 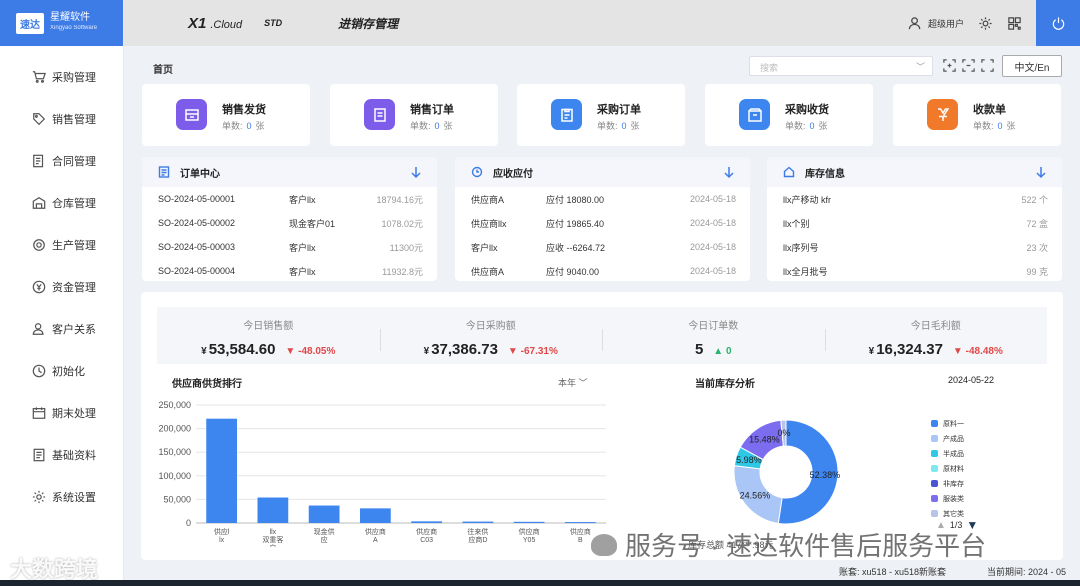 What do you see at coordinates (947, 468) in the screenshot?
I see `legend-item: 原材料` at bounding box center [947, 468].